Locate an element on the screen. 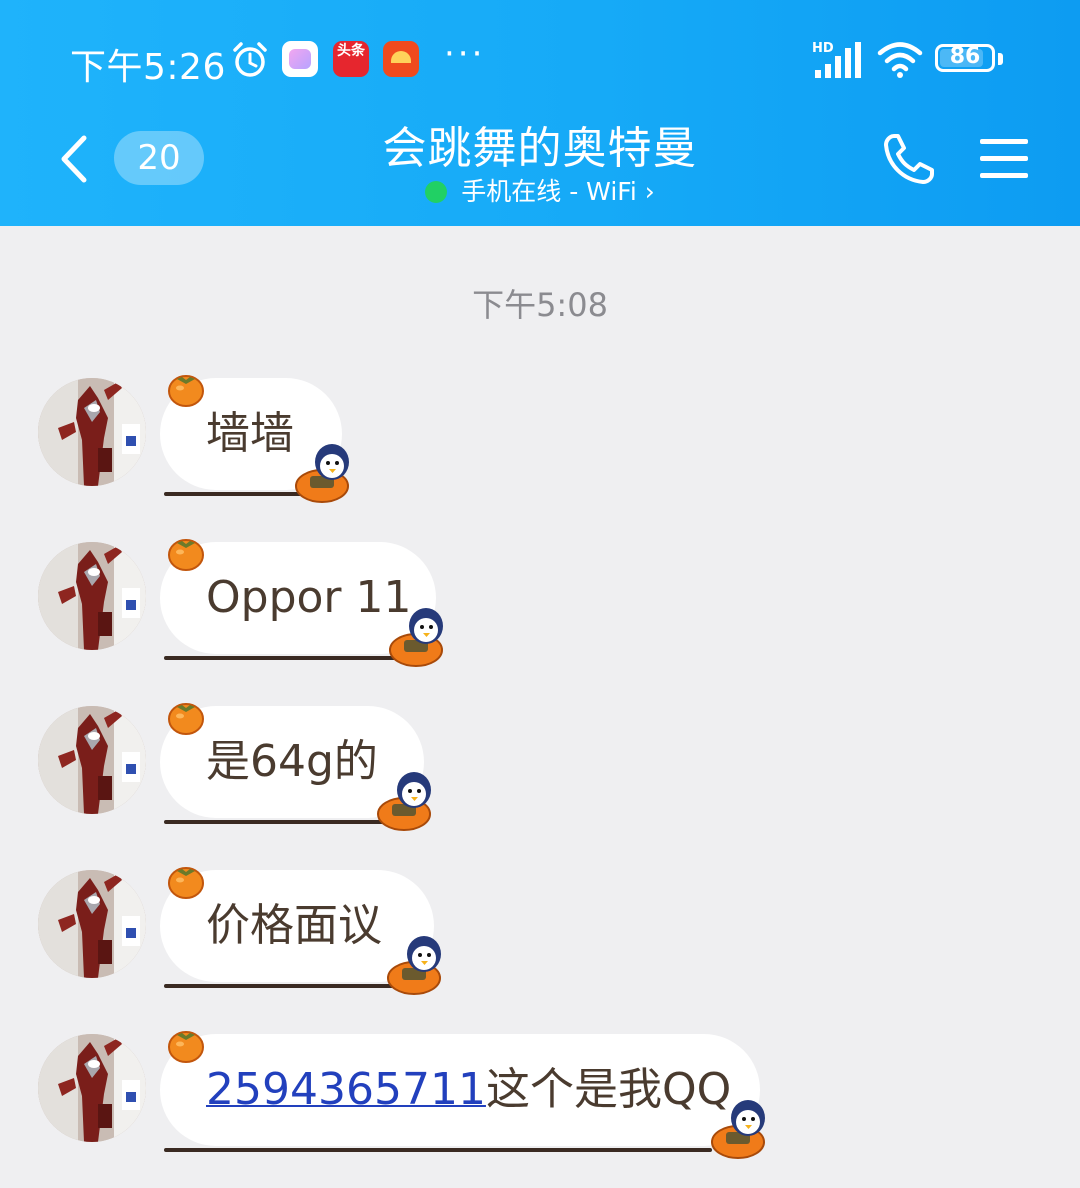 This screenshot has height=1188, width=1080. news-app-icon is located at coordinates (401, 59).